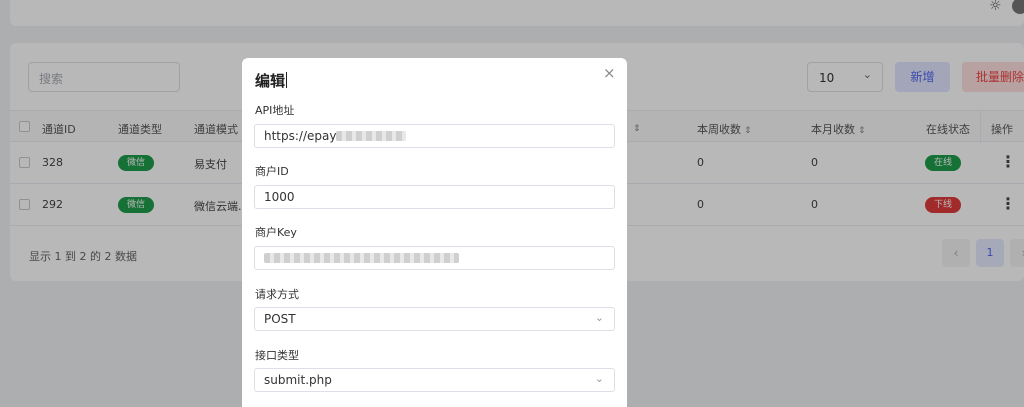 The image size is (1024, 407). I want to click on interface-type-select: submit.php ⌄, so click(434, 380).